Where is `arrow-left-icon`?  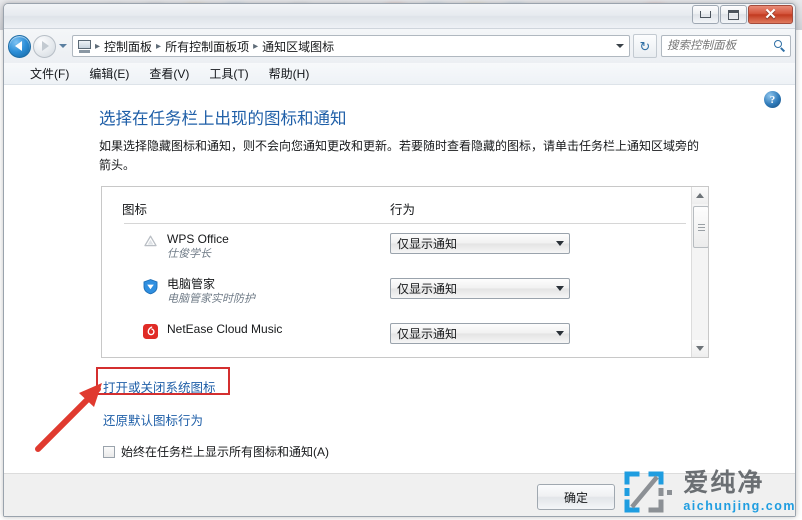 arrow-left-icon is located at coordinates (18, 46).